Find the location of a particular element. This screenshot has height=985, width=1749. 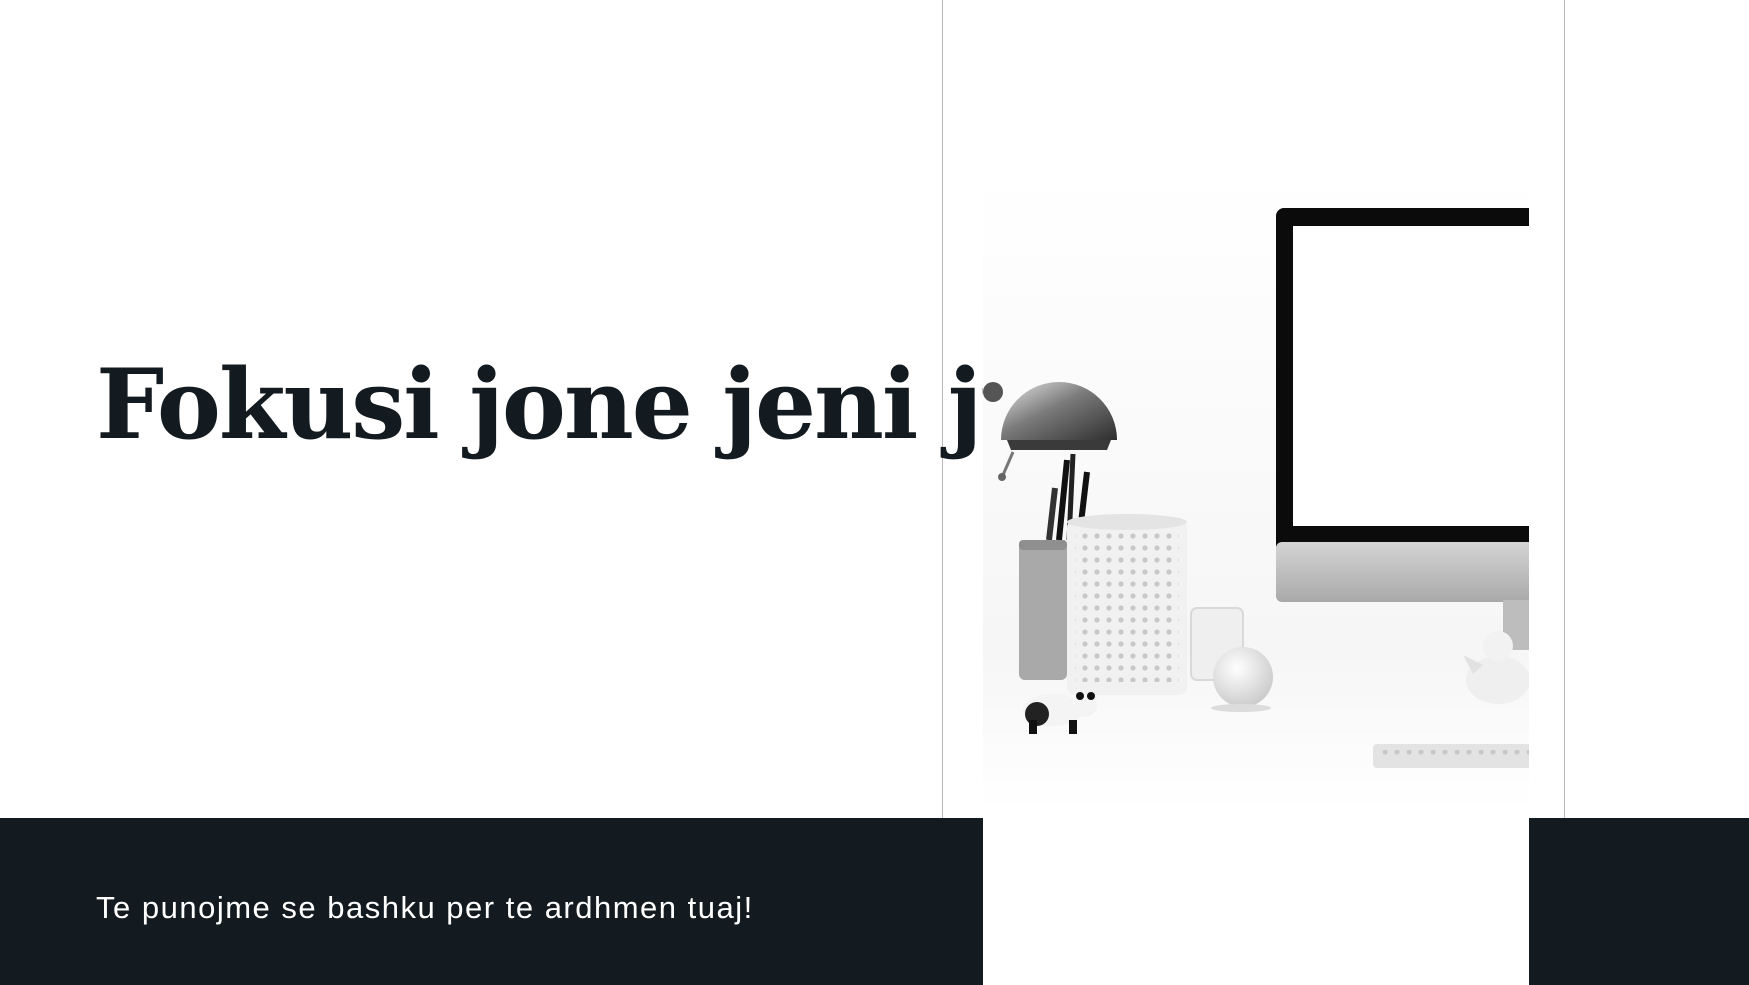

footer-bar-right is located at coordinates (1639, 901).